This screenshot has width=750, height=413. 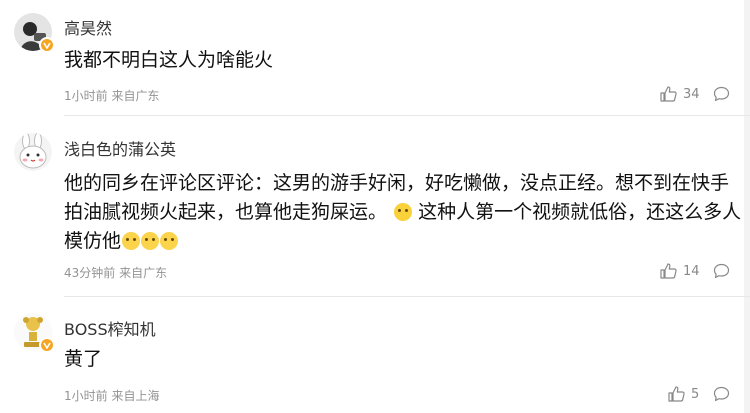 What do you see at coordinates (83, 359) in the screenshot?
I see `comment-text: 黄了` at bounding box center [83, 359].